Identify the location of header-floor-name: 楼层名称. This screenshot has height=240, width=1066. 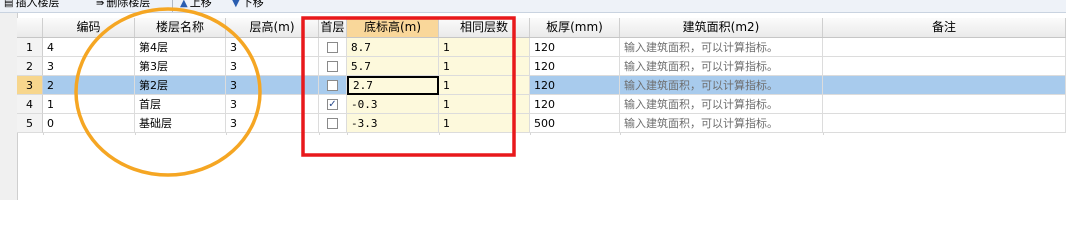
(180, 27).